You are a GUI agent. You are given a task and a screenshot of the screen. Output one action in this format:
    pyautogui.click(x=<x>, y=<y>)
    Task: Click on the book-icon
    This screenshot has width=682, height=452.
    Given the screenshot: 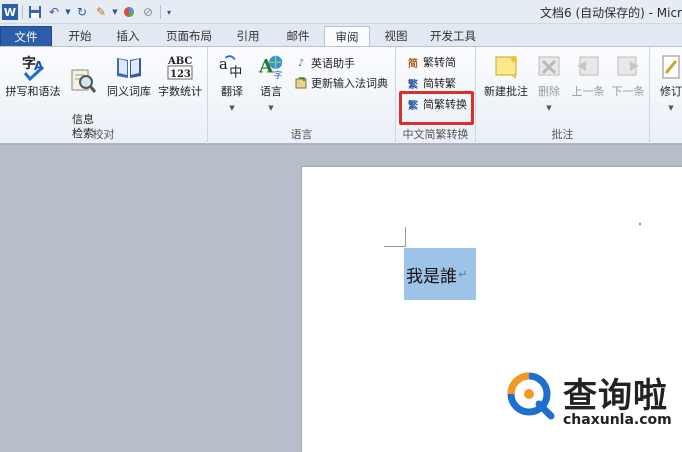 What is the action you would take?
    pyautogui.click(x=129, y=67)
    